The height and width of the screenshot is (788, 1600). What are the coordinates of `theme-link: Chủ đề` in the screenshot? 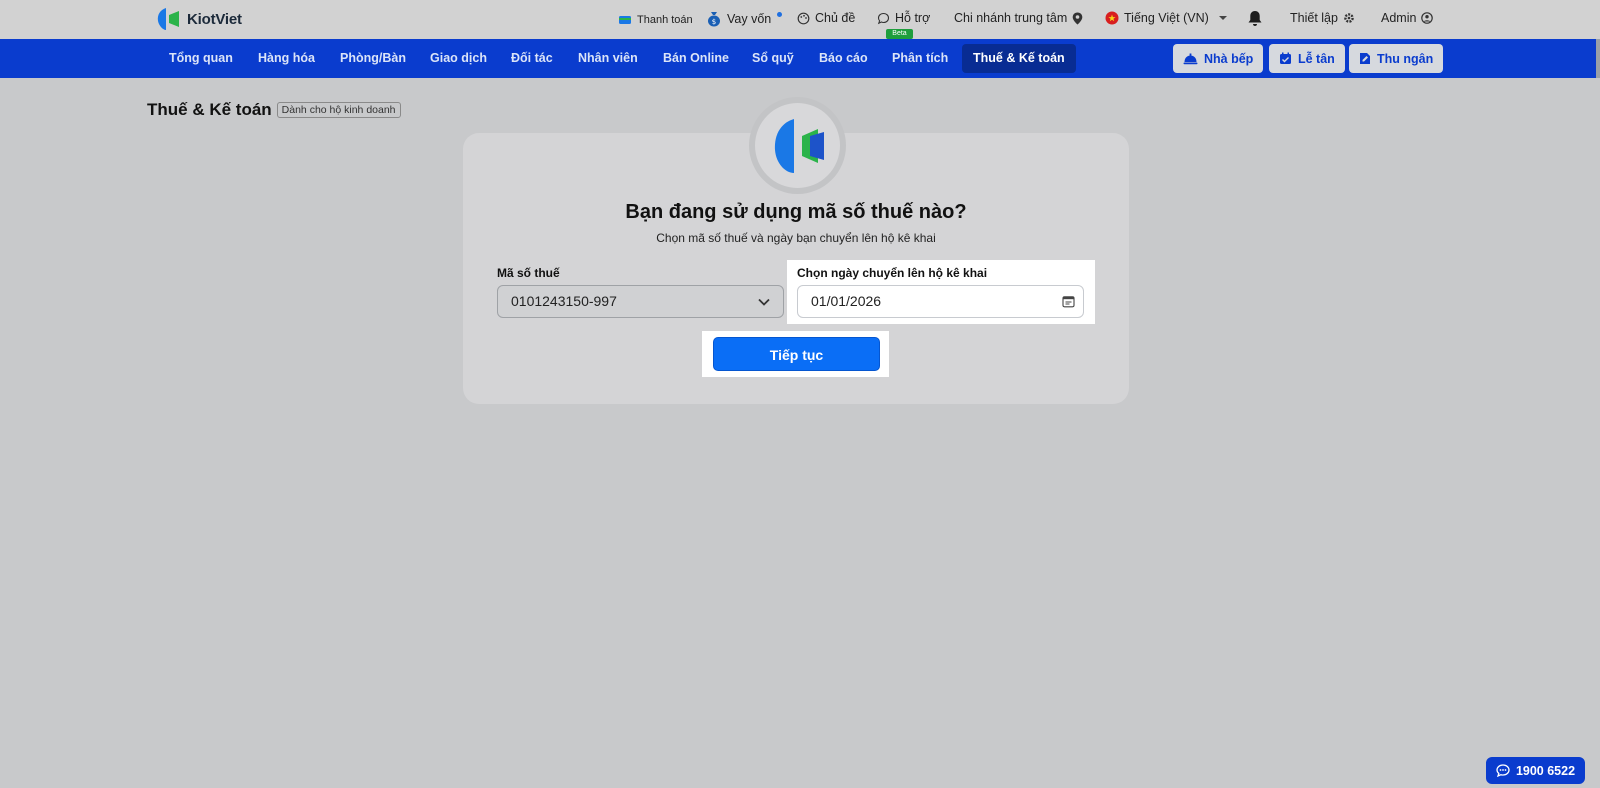 It's located at (826, 18).